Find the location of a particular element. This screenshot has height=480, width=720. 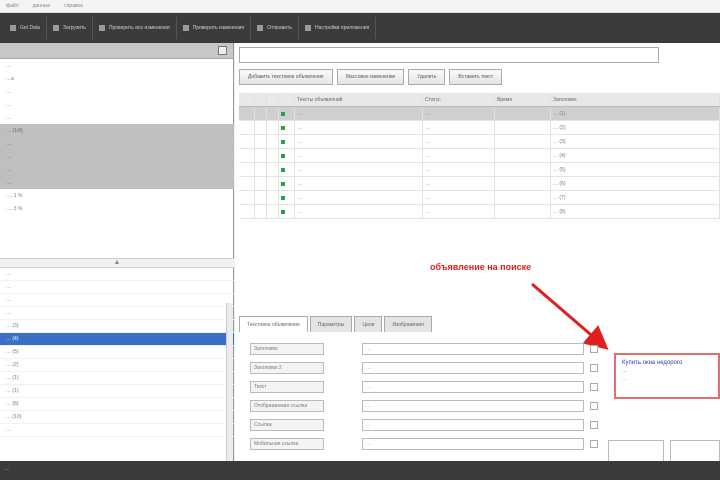

search-input is located at coordinates (449, 55).